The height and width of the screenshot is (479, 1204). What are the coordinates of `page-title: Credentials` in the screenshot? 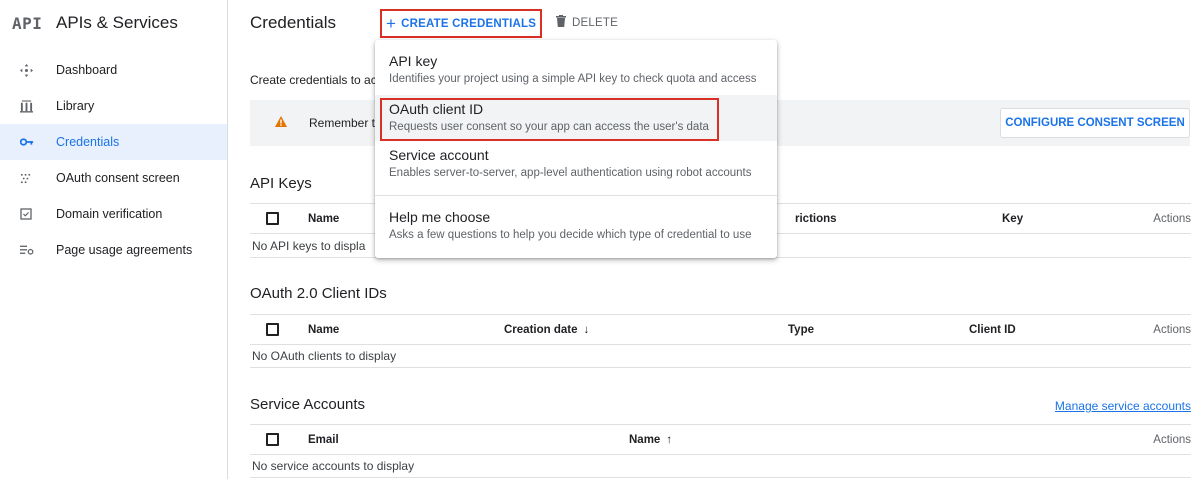 It's located at (293, 22).